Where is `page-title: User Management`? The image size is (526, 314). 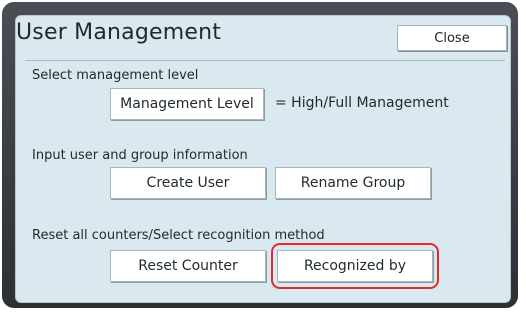
page-title: User Management is located at coordinates (119, 32).